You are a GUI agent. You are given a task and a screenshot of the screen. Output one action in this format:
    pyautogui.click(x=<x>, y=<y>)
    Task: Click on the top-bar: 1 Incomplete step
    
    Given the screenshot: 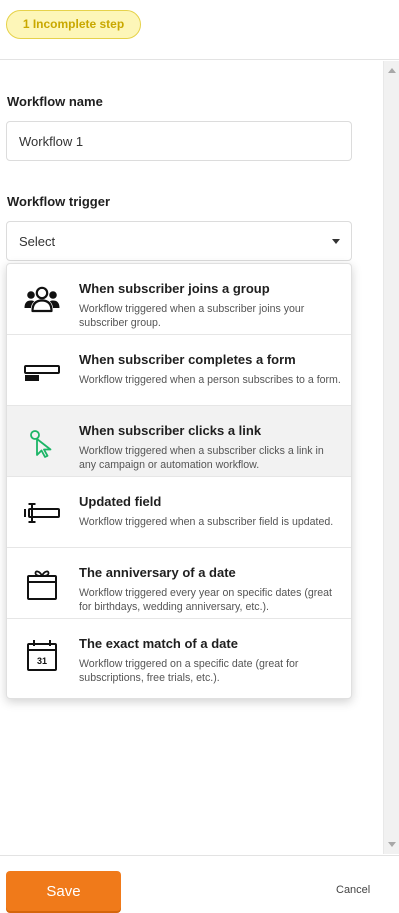 What is the action you would take?
    pyautogui.click(x=199, y=30)
    